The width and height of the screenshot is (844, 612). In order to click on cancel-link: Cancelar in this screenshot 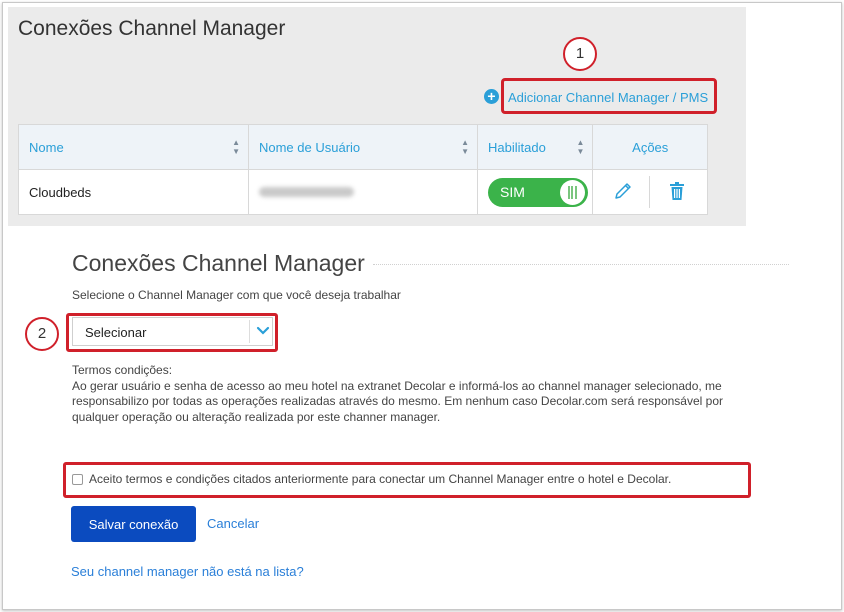, I will do `click(233, 523)`.